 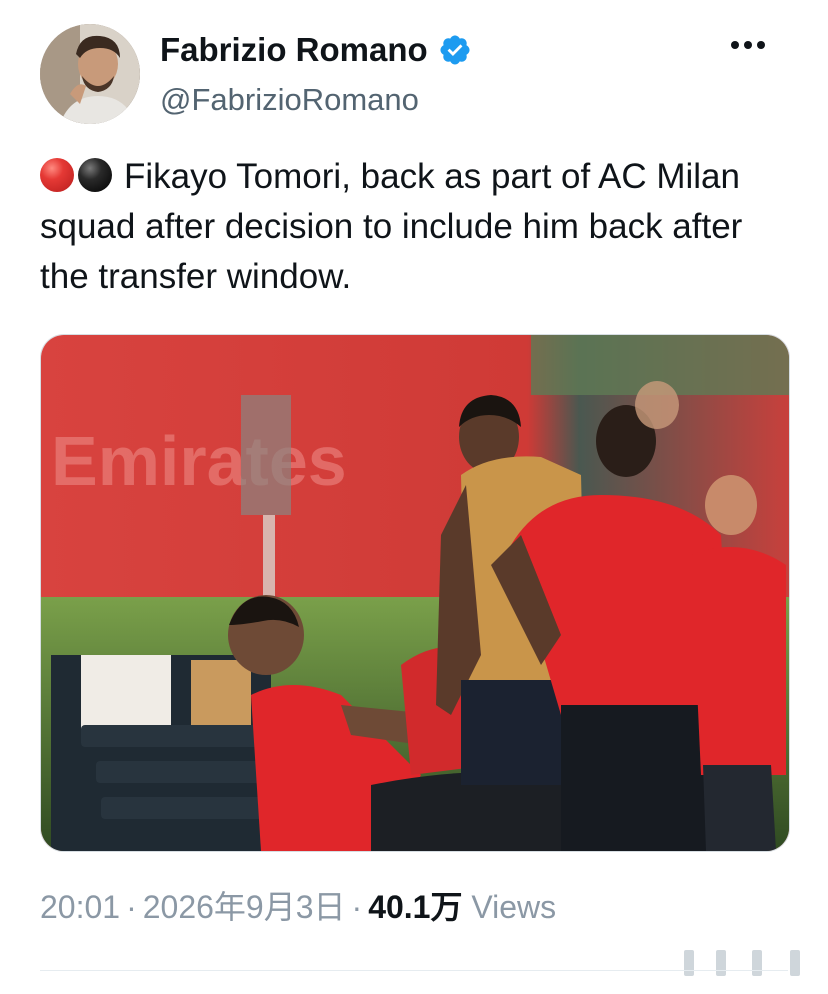 What do you see at coordinates (795, 963) in the screenshot?
I see `share-action-icon` at bounding box center [795, 963].